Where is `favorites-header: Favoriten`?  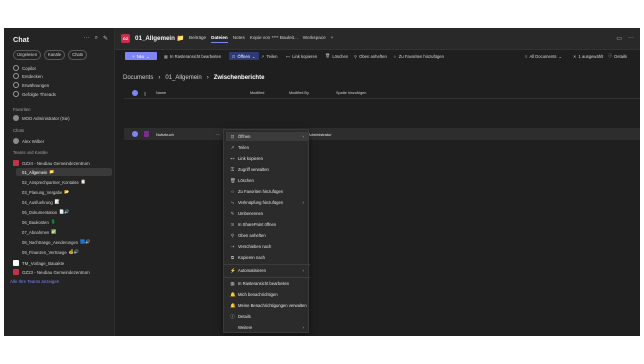 favorites-header: Favoriten is located at coordinates (21, 109).